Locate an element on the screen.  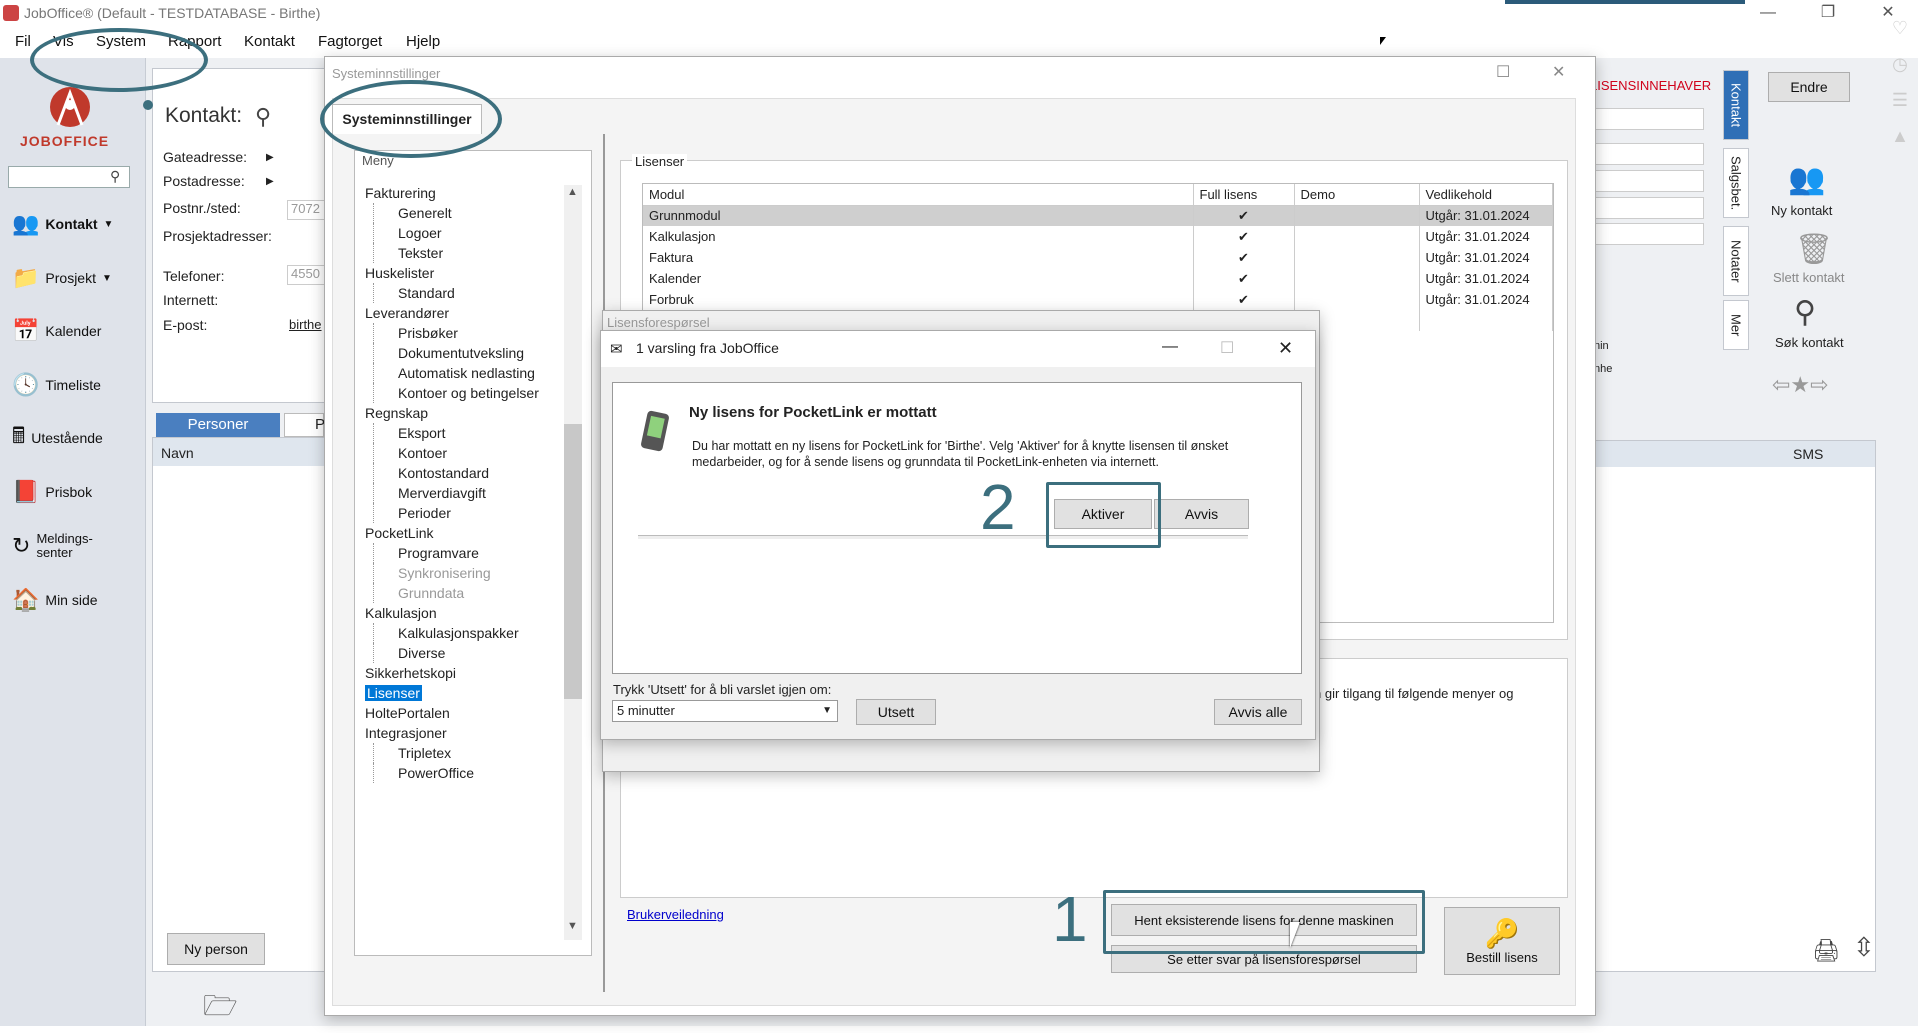
settings-close-button: ✕ is located at coordinates (1558, 72).